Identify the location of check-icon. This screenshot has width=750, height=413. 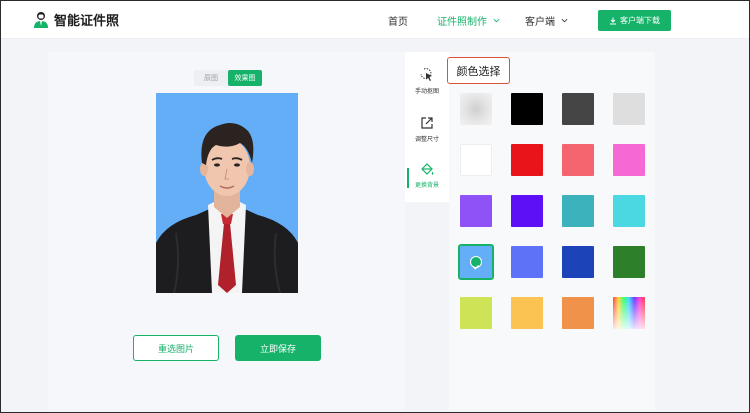
(476, 263).